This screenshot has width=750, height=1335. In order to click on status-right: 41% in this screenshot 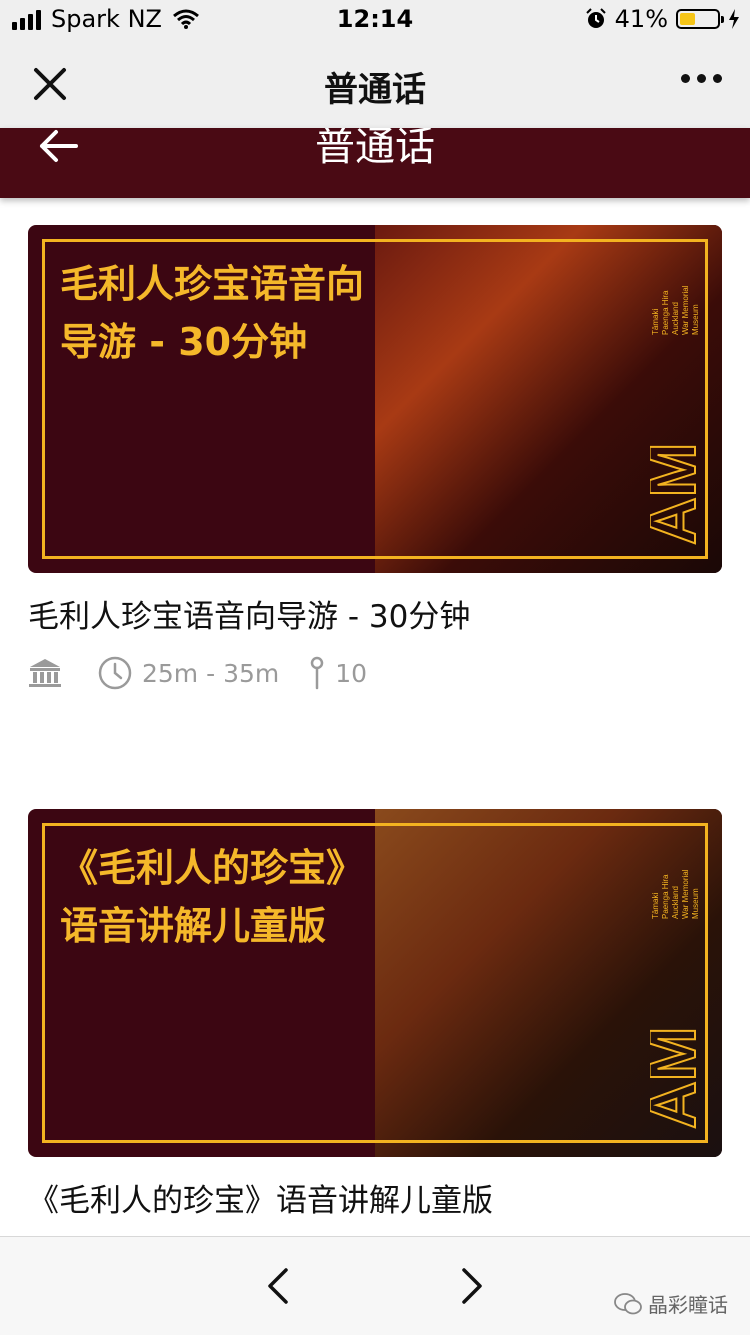, I will do `click(662, 19)`.